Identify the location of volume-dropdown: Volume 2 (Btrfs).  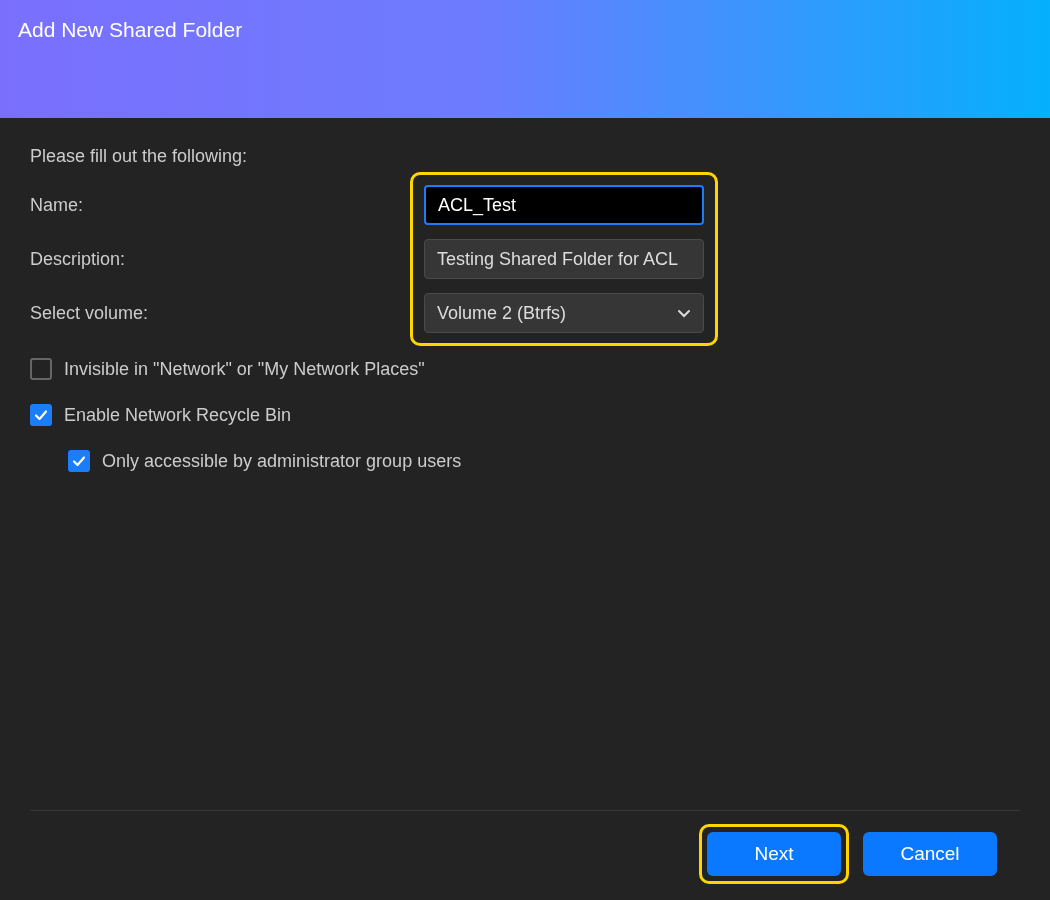
(564, 313).